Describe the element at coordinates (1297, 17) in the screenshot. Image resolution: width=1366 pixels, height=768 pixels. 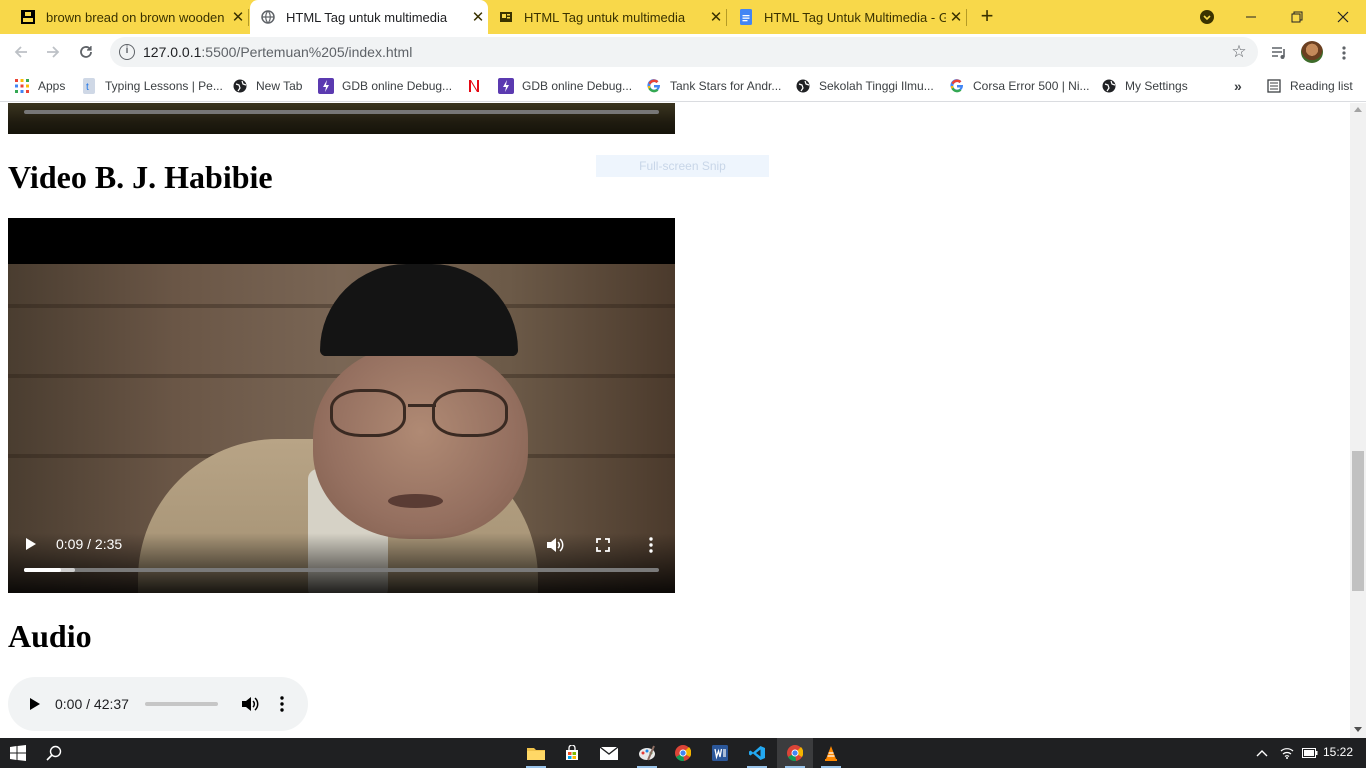
I see `restore-button` at that location.